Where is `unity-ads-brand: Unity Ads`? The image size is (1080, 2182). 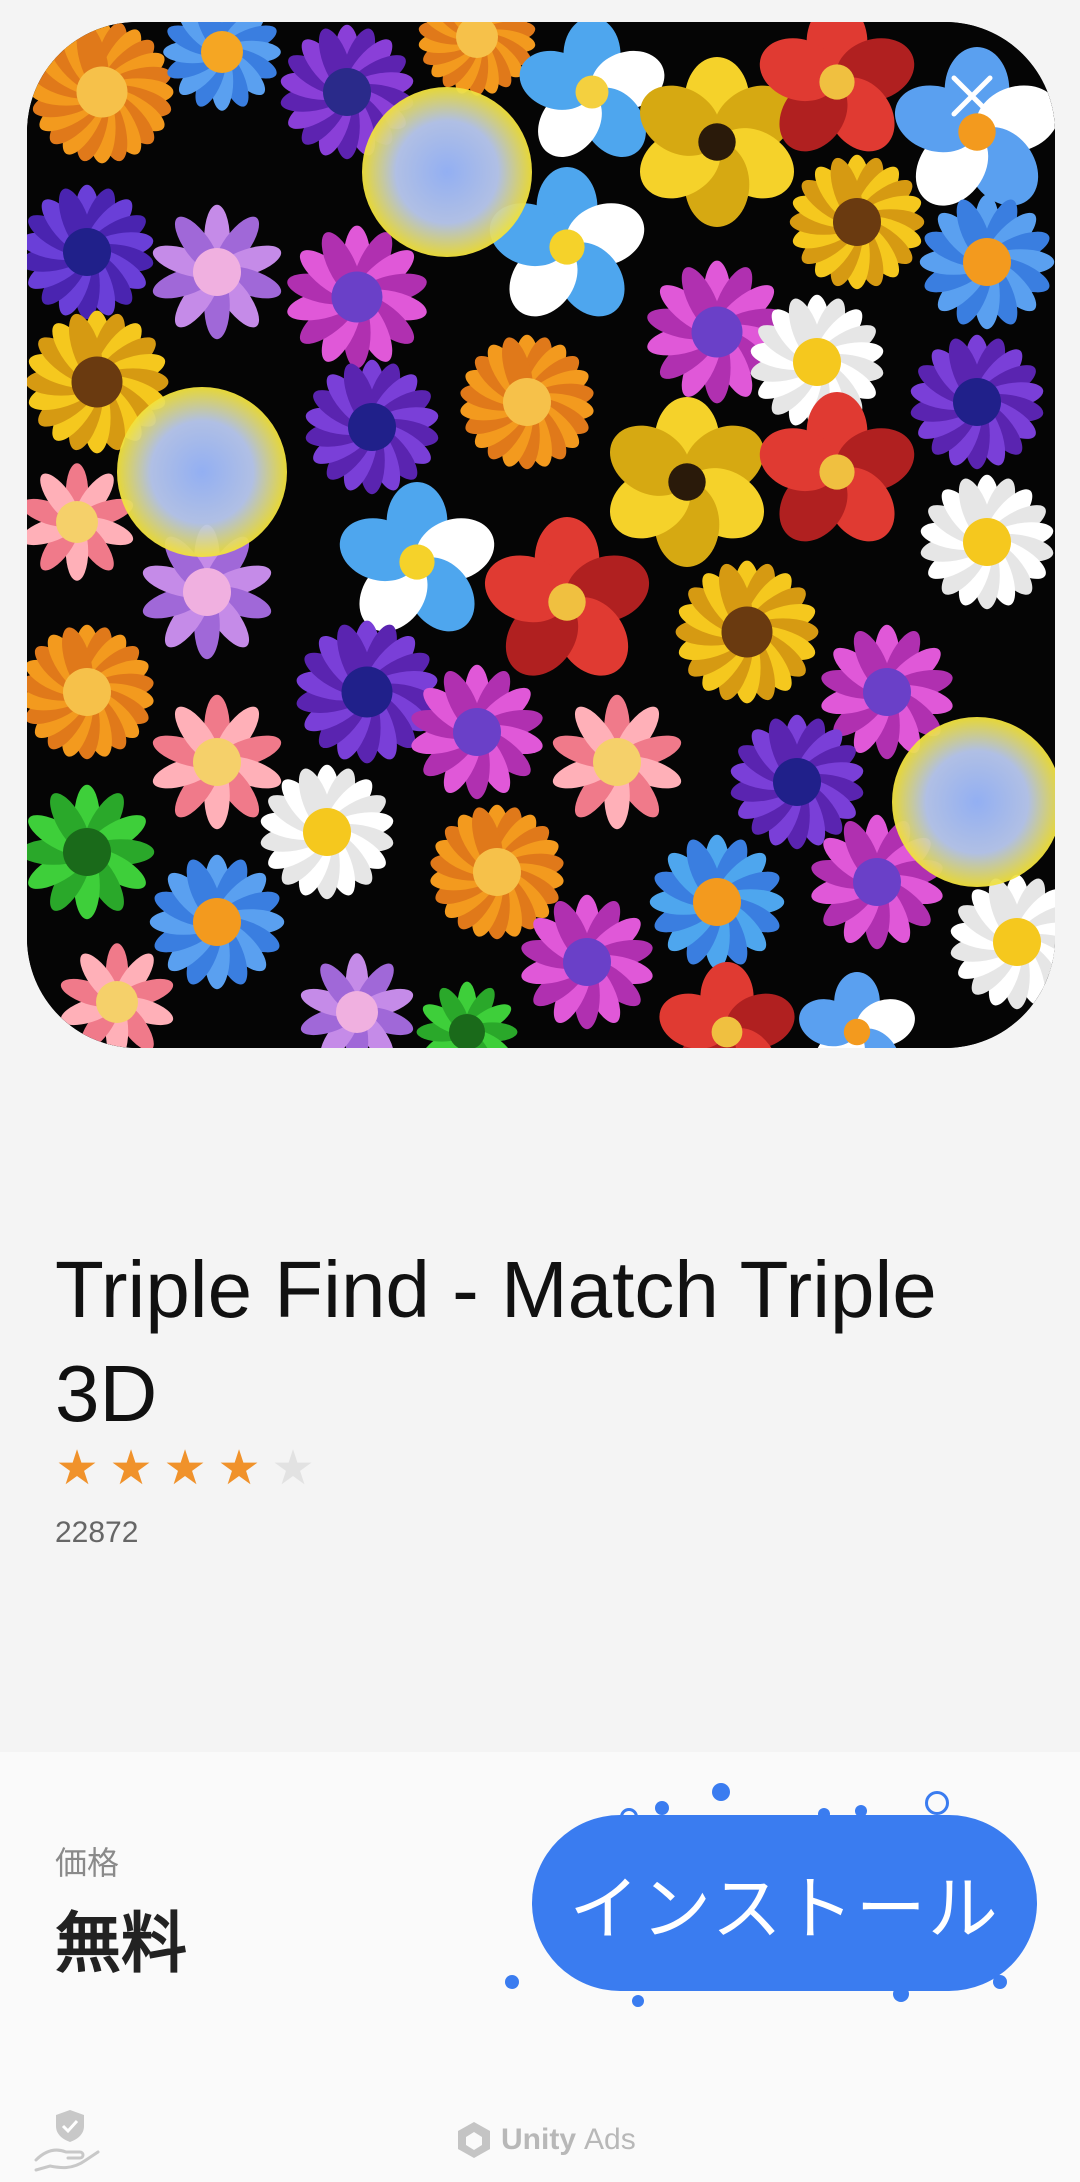
unity-ads-brand: Unity Ads is located at coordinates (545, 2140).